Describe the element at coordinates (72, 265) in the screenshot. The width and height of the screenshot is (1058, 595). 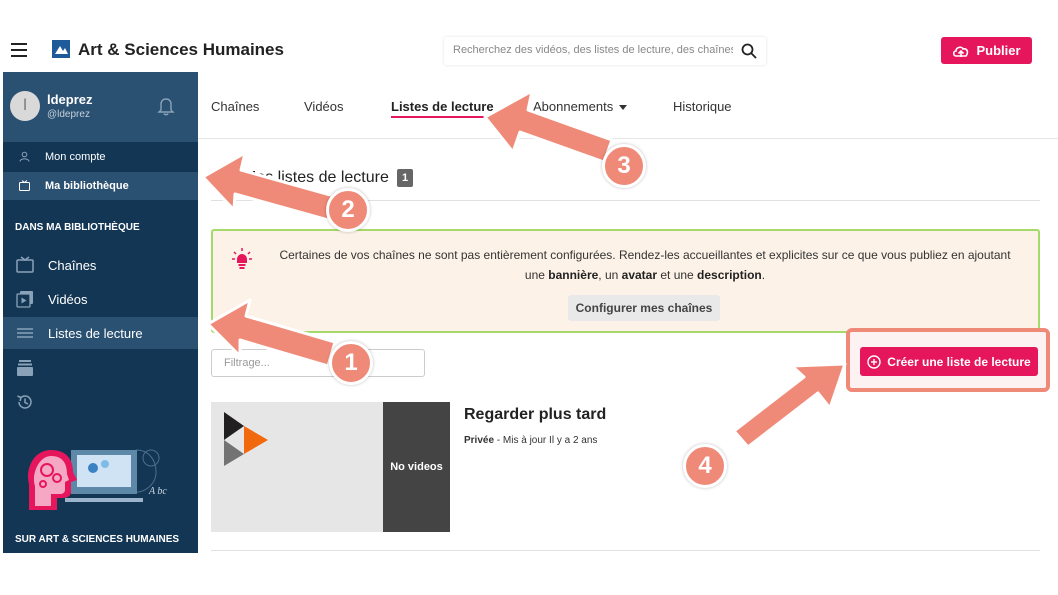
I see `sidebar-item-label: Chaînes` at that location.